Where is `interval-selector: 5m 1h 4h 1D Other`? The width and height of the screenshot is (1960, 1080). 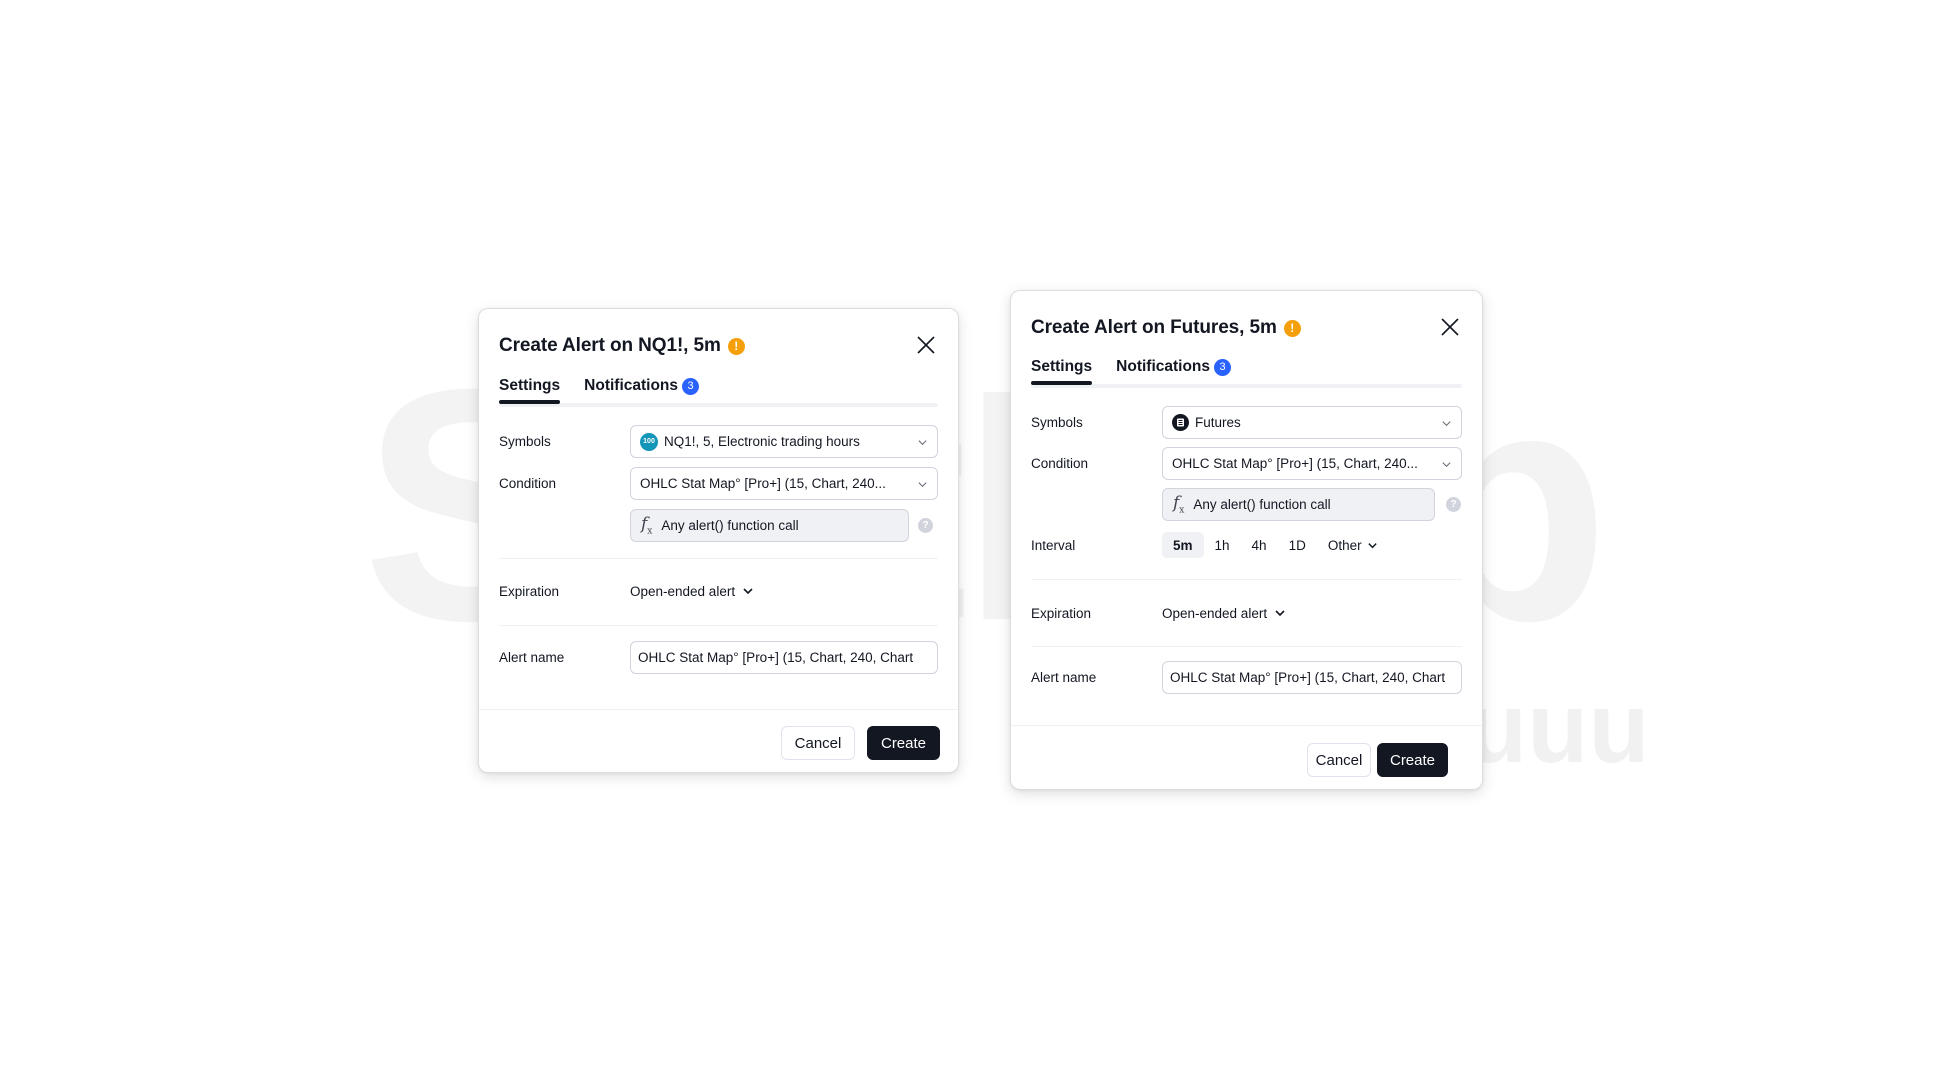
interval-selector: 5m 1h 4h 1D Other is located at coordinates (1275, 545).